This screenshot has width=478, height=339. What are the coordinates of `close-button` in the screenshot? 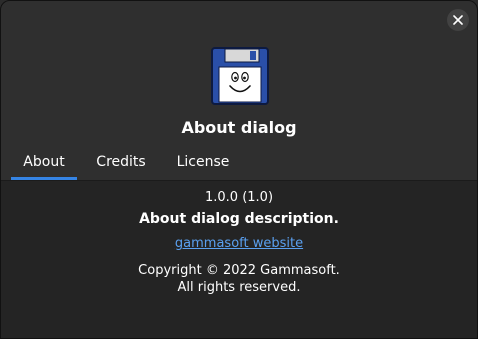 It's located at (458, 20).